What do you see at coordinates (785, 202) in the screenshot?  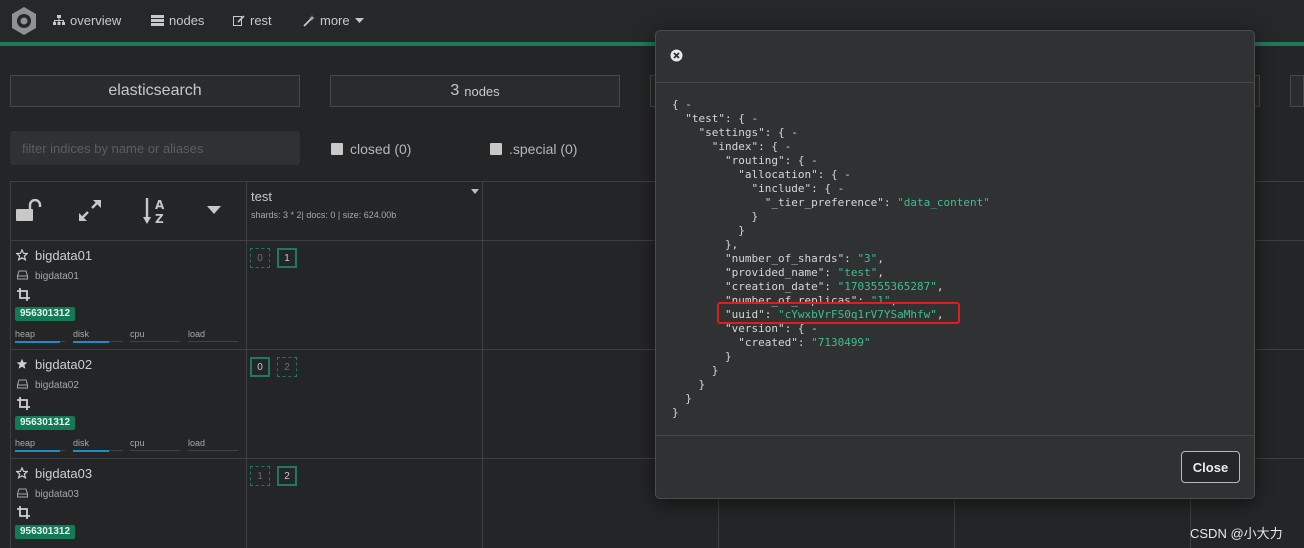 I see `json-token: "_tier_preference":` at bounding box center [785, 202].